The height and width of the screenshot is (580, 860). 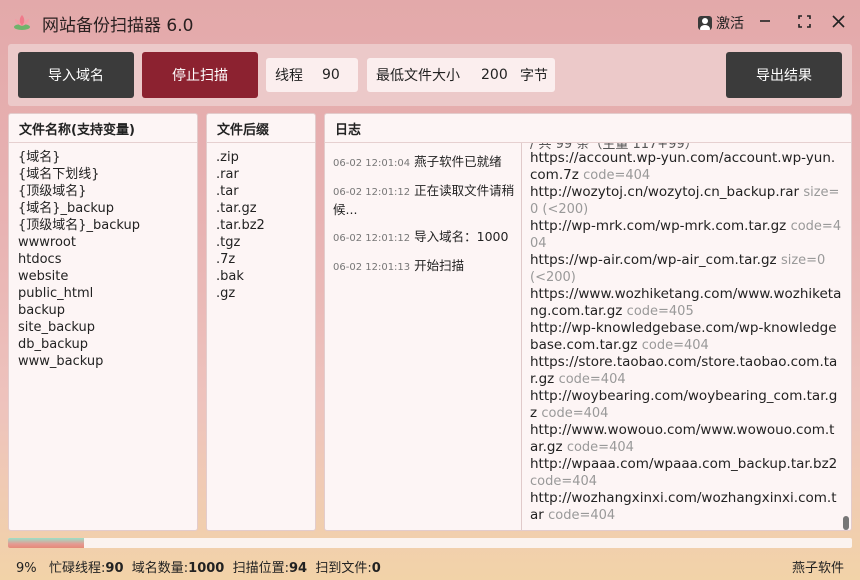 What do you see at coordinates (418, 76) in the screenshot?
I see `min-size-label: 最低文件大小` at bounding box center [418, 76].